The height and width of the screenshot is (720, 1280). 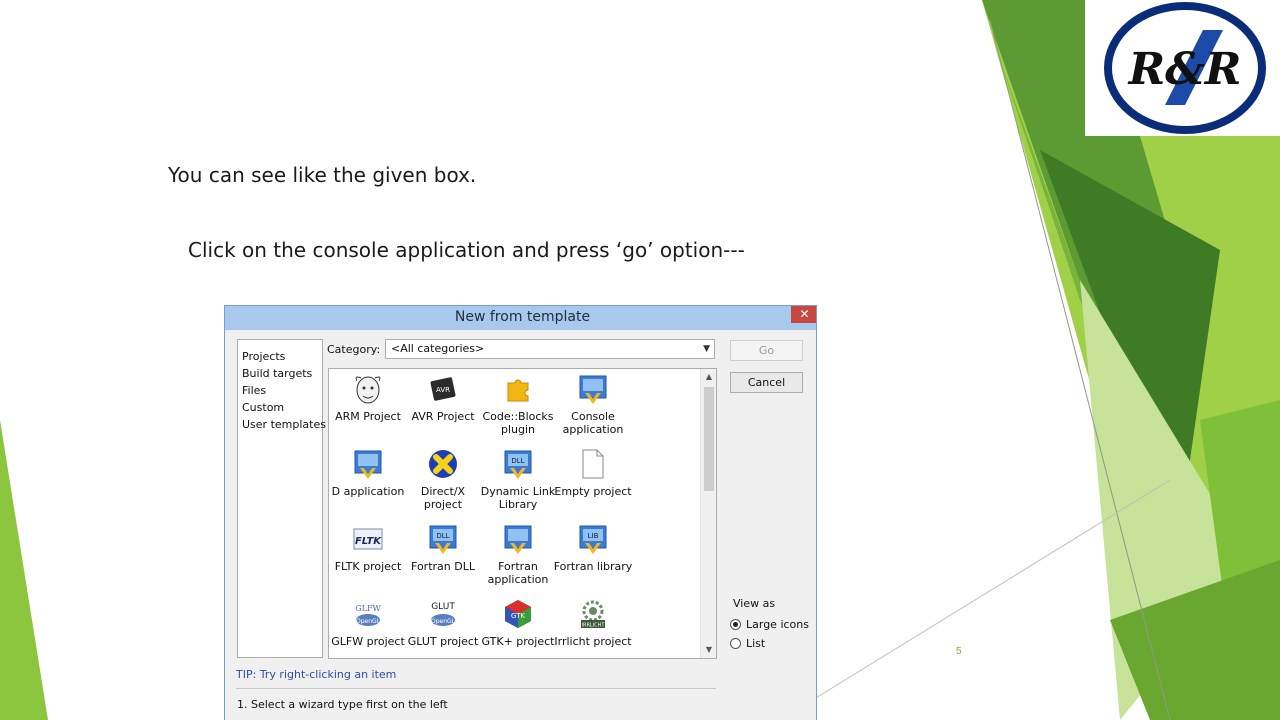 What do you see at coordinates (443, 641) in the screenshot?
I see `template-label: GLUT project` at bounding box center [443, 641].